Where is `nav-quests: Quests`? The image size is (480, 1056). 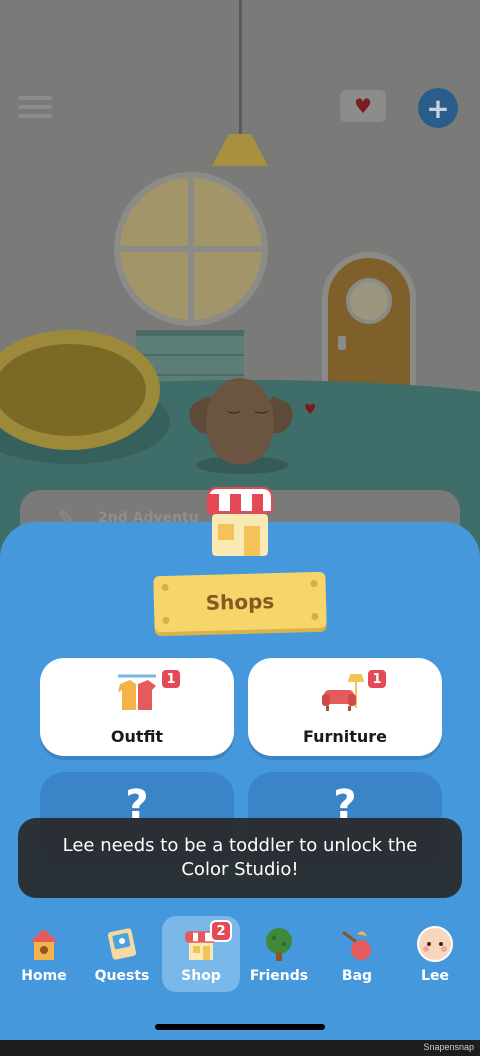
nav-quests: Quests is located at coordinates (122, 954).